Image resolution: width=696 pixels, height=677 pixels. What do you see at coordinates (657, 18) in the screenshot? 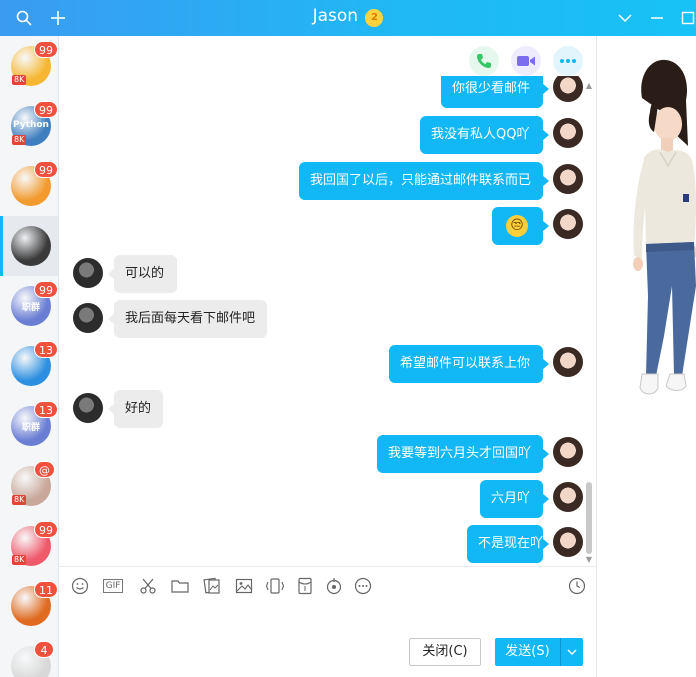
I see `minimize-icon` at bounding box center [657, 18].